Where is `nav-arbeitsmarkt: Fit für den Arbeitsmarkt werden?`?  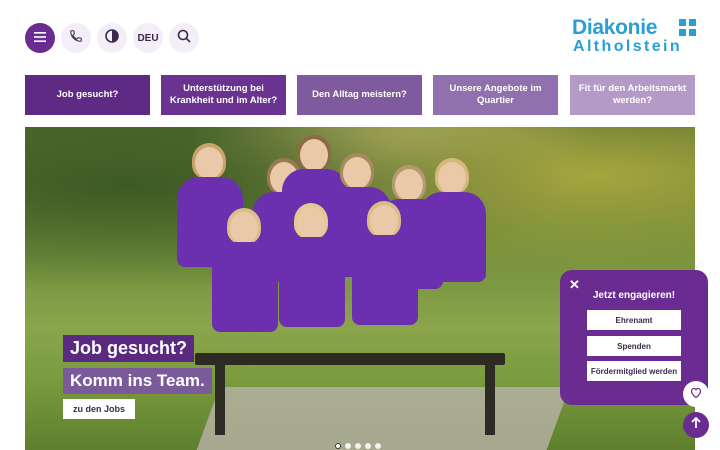 nav-arbeitsmarkt: Fit für den Arbeitsmarkt werden? is located at coordinates (632, 95).